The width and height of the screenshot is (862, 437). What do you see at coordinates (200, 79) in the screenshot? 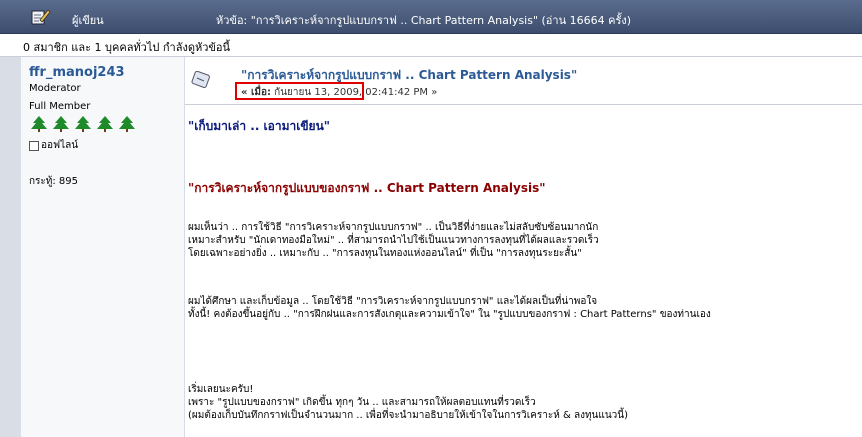
I see `post-icon` at bounding box center [200, 79].